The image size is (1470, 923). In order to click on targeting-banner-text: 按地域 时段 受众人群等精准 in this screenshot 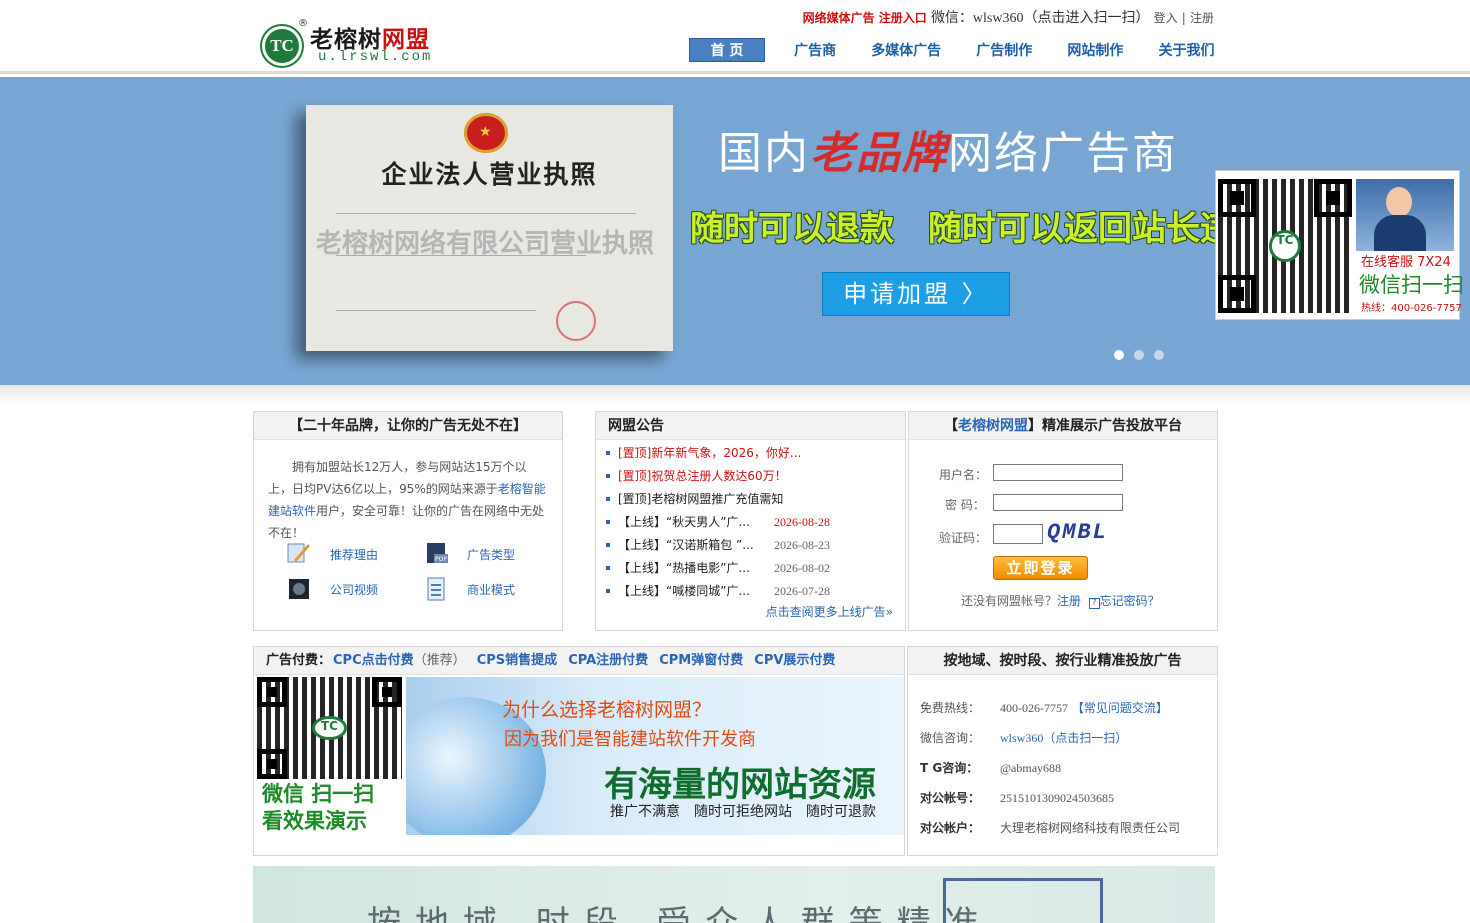, I will do `click(680, 909)`.